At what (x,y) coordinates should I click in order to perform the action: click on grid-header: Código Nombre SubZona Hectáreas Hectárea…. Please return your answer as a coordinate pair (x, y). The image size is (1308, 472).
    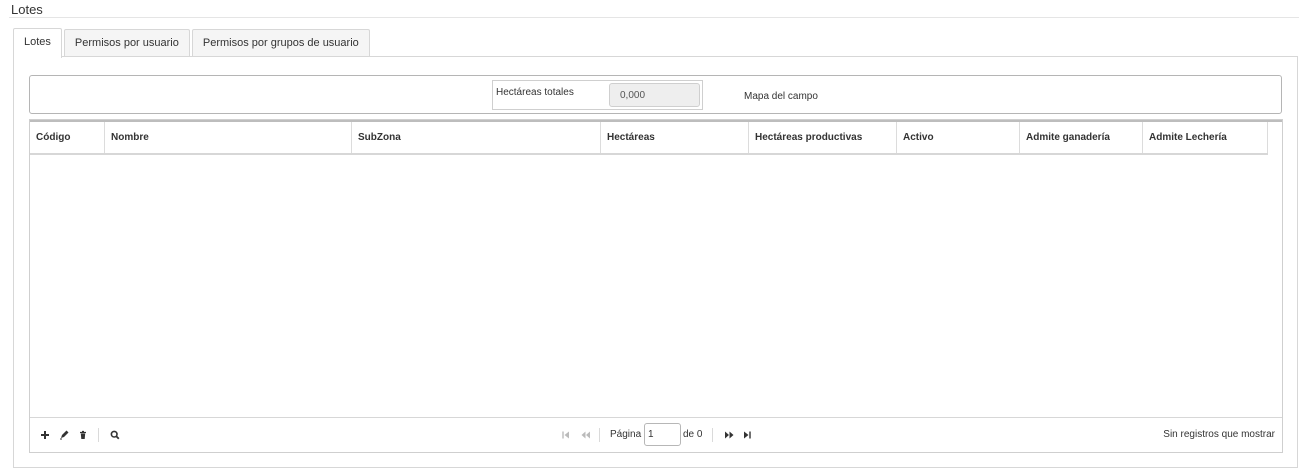
    Looking at the image, I should click on (649, 138).